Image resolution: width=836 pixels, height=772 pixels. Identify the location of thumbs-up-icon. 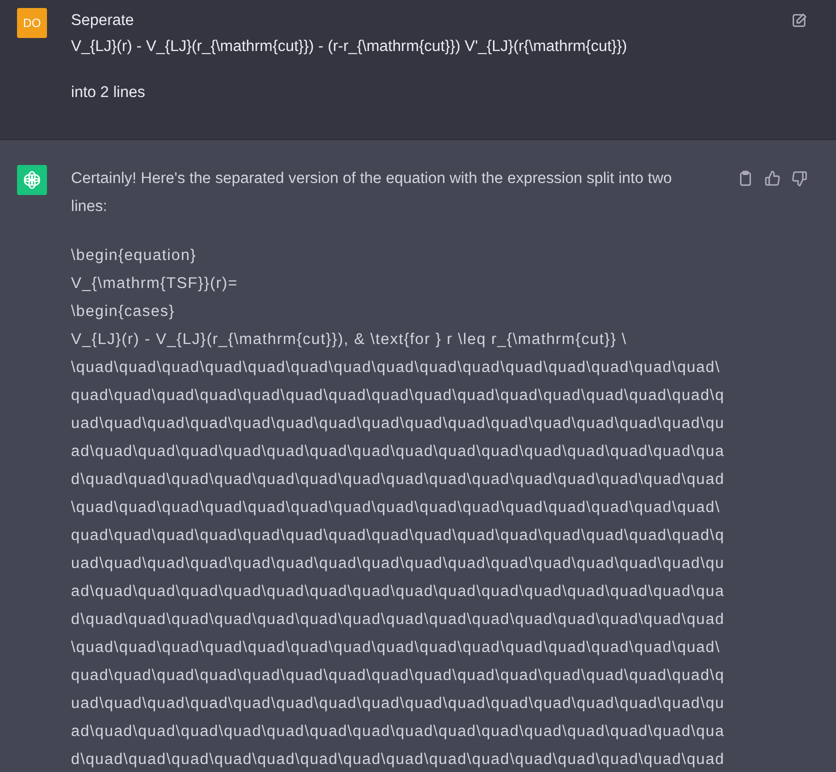
(772, 178).